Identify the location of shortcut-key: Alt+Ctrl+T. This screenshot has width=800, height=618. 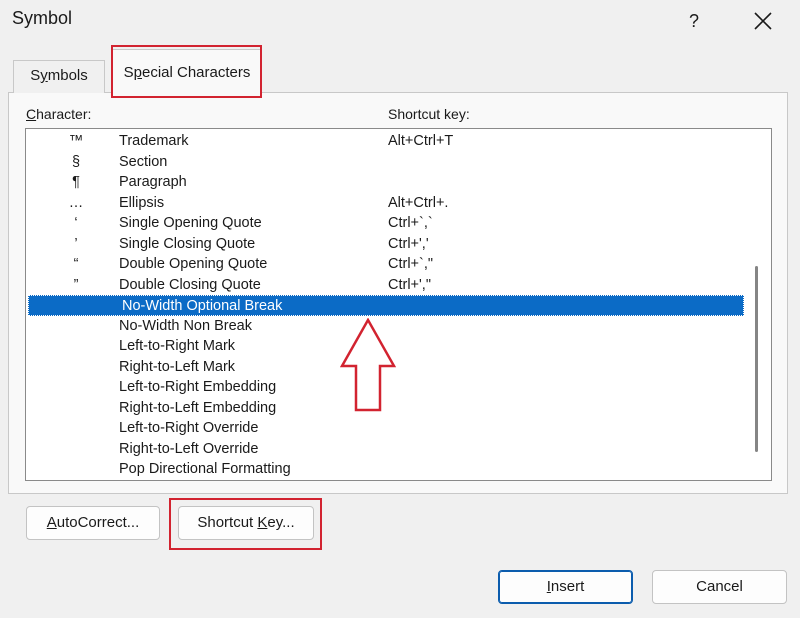
(421, 141).